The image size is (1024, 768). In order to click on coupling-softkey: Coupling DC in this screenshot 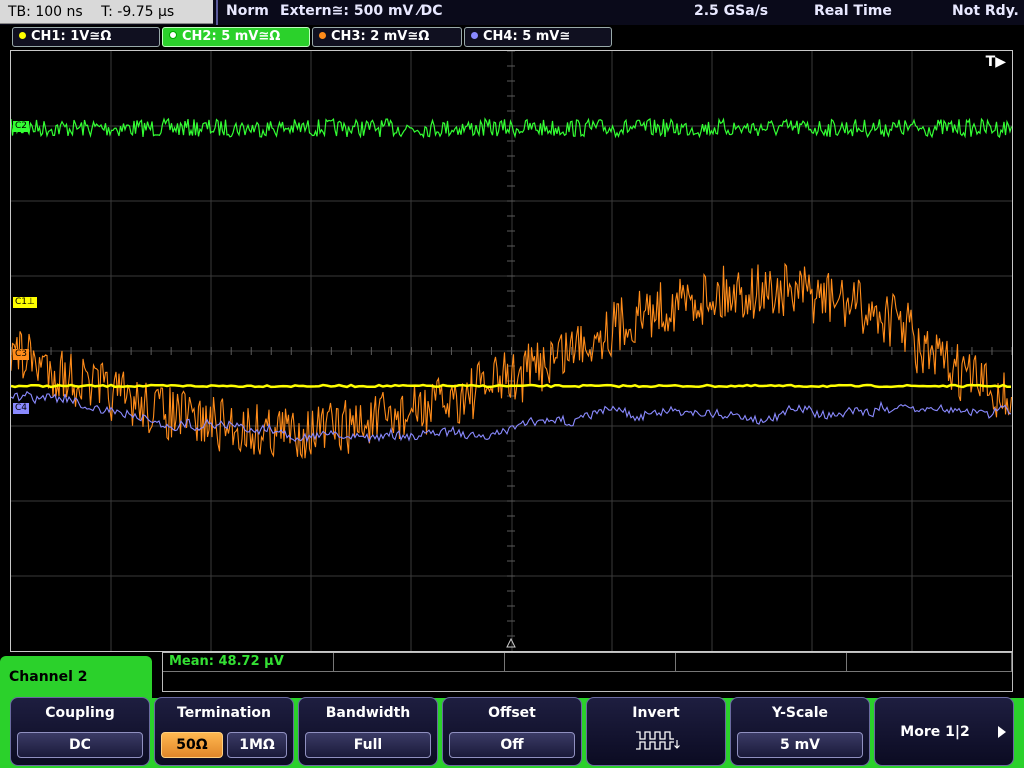, I will do `click(80, 731)`.